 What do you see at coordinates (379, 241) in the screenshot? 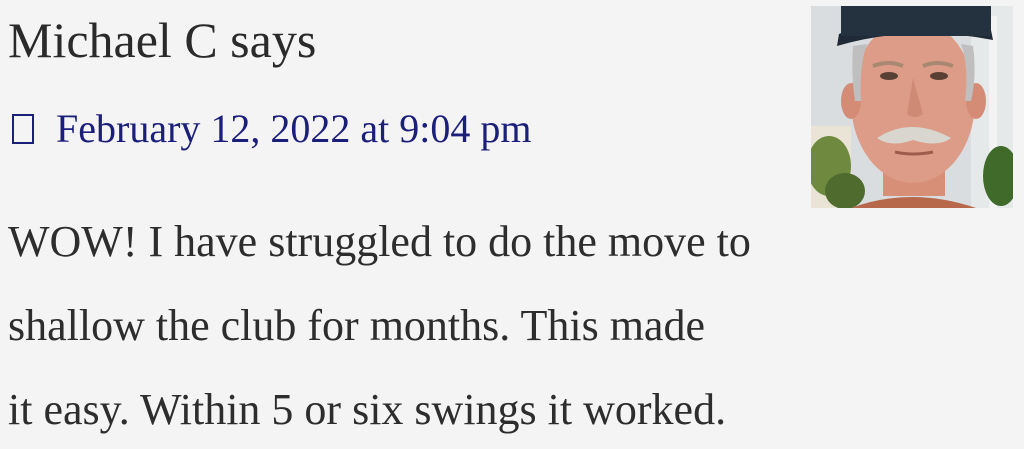
I see `comment-line: WOW! I have struggled to do the move to` at bounding box center [379, 241].